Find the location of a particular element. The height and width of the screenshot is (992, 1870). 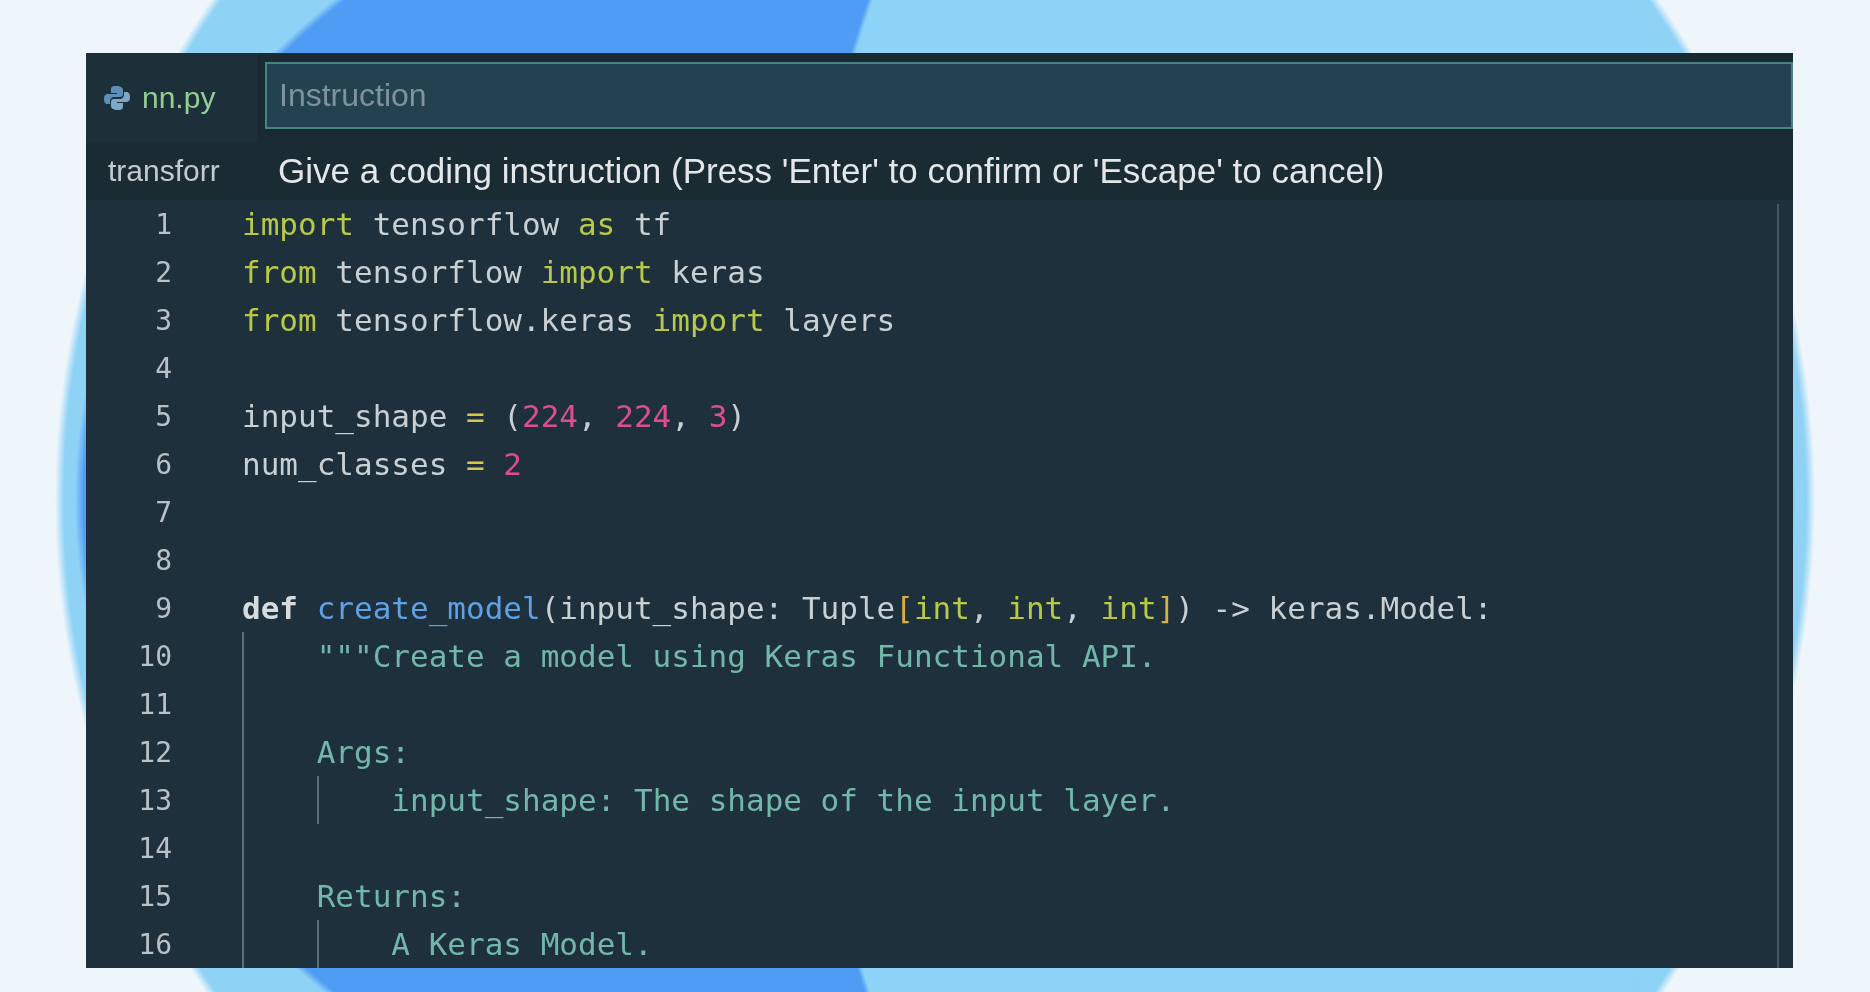

code-line: input_shape = (224, 224, 3) is located at coordinates (494, 416).